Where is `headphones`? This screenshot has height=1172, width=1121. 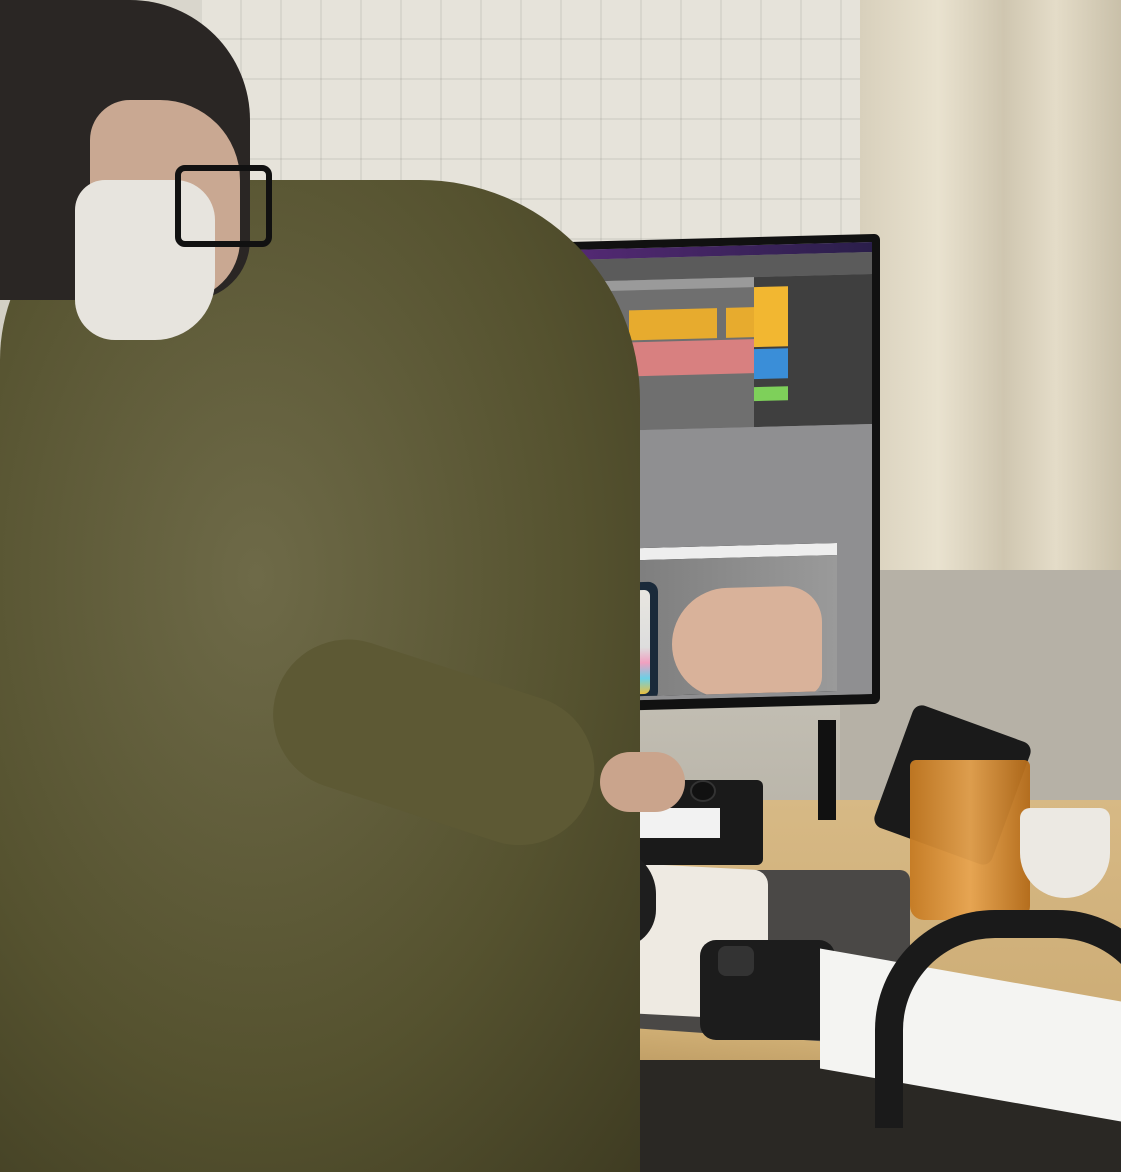
headphones is located at coordinates (998, 1019).